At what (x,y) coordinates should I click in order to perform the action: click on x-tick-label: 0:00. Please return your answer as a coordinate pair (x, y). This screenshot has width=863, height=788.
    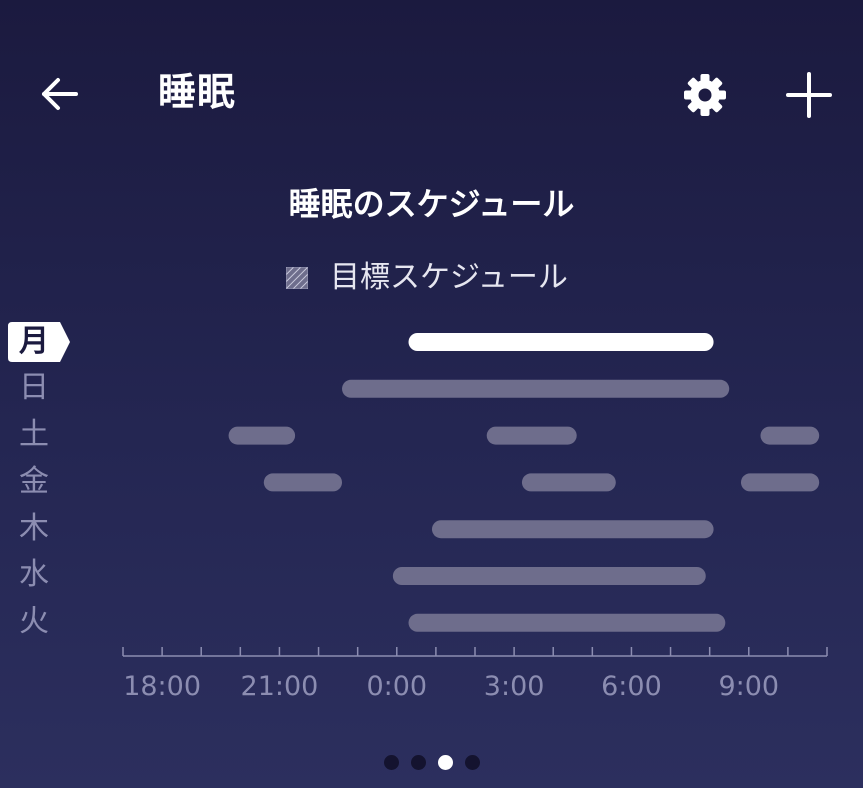
    Looking at the image, I should click on (397, 686).